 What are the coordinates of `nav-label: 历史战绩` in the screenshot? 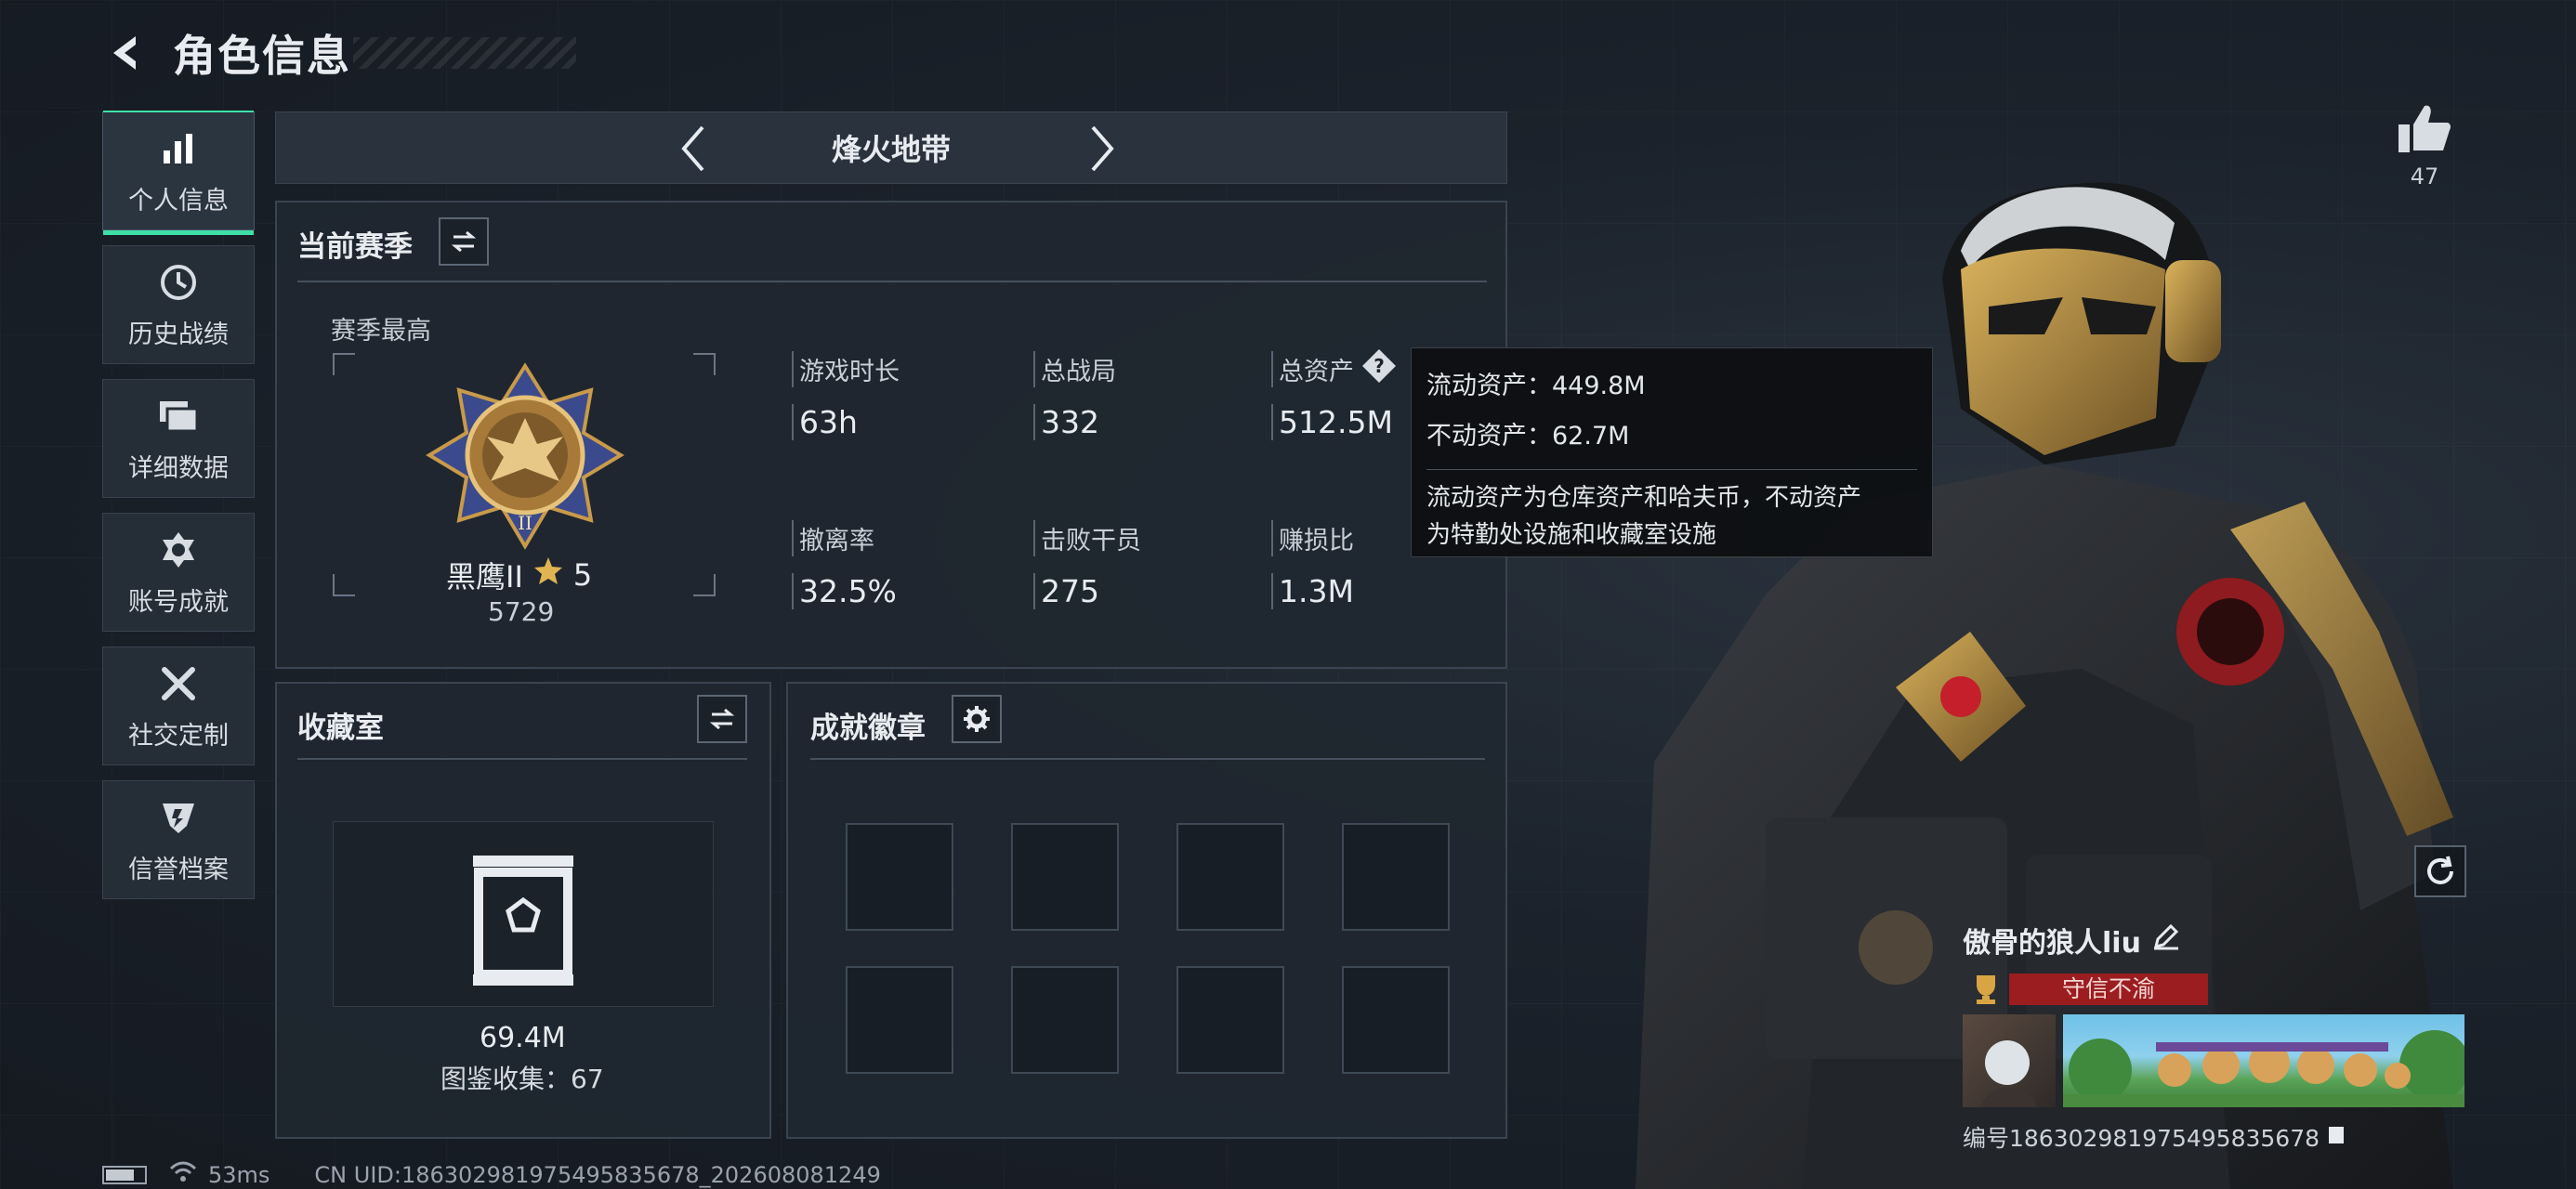 It's located at (178, 335).